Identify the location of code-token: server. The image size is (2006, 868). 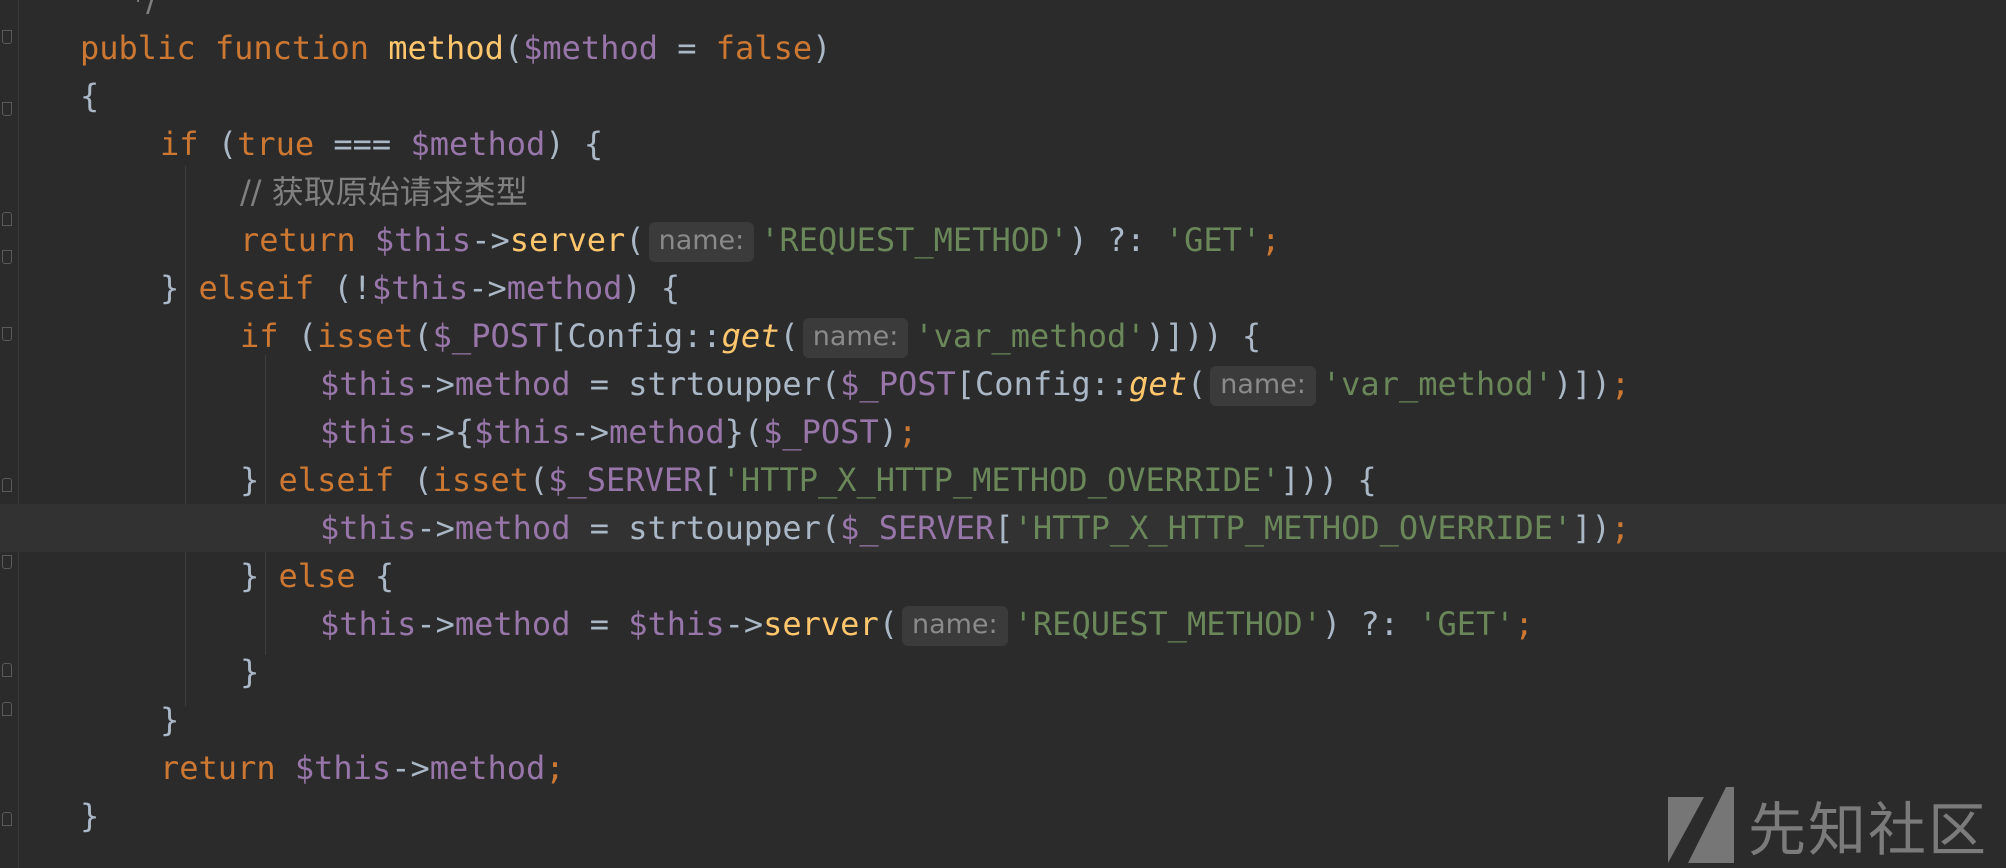
(821, 624).